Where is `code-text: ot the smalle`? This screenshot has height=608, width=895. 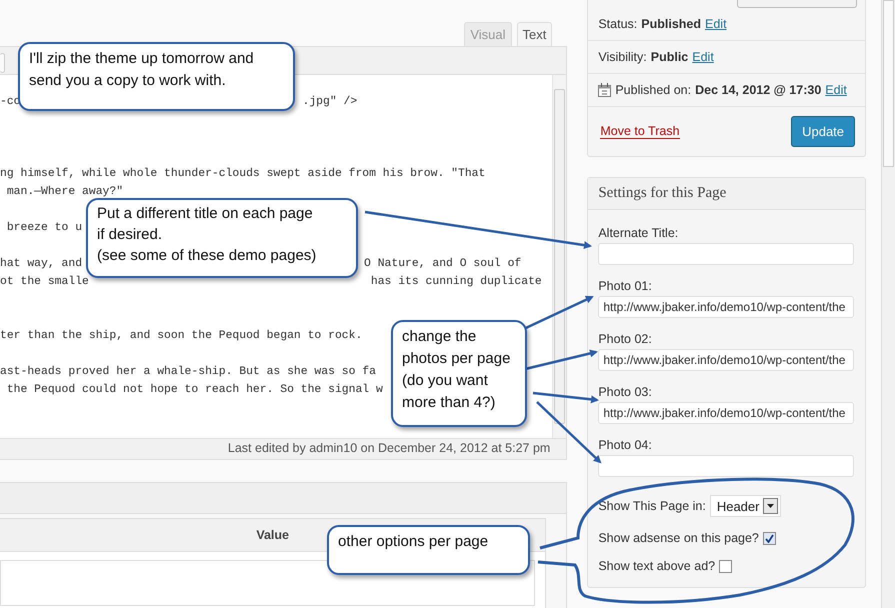
code-text: ot the smalle is located at coordinates (44, 282).